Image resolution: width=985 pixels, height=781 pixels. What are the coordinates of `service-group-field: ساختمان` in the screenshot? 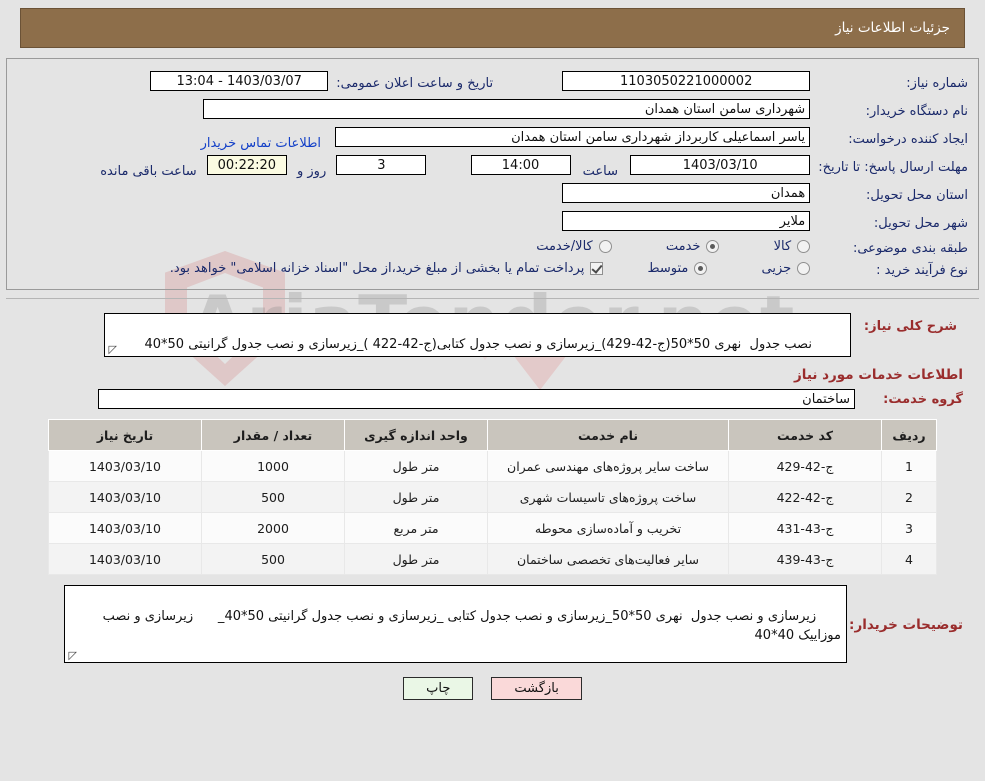 It's located at (476, 399).